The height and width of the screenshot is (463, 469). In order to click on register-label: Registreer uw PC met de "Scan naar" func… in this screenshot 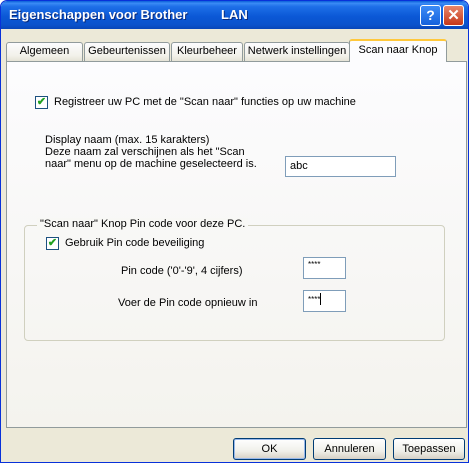, I will do `click(205, 102)`.